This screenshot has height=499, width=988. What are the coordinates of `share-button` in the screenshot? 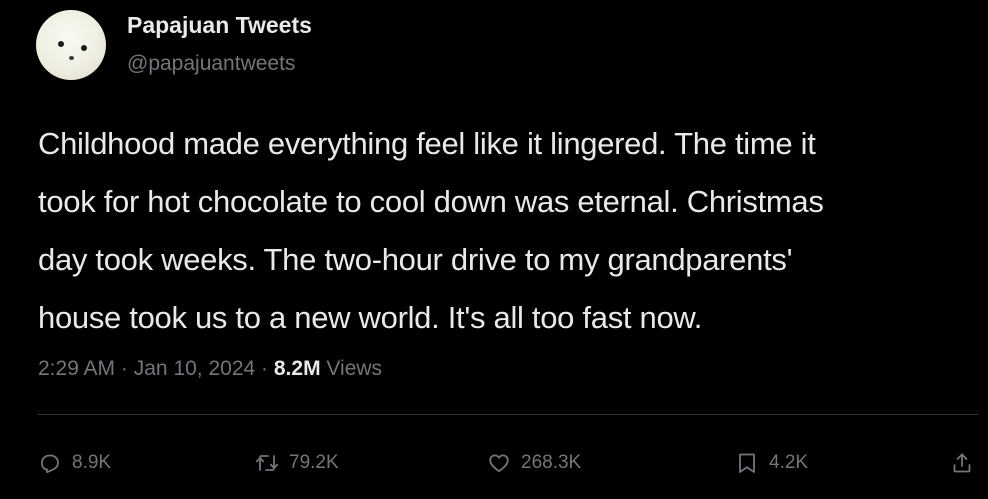 It's located at (962, 463).